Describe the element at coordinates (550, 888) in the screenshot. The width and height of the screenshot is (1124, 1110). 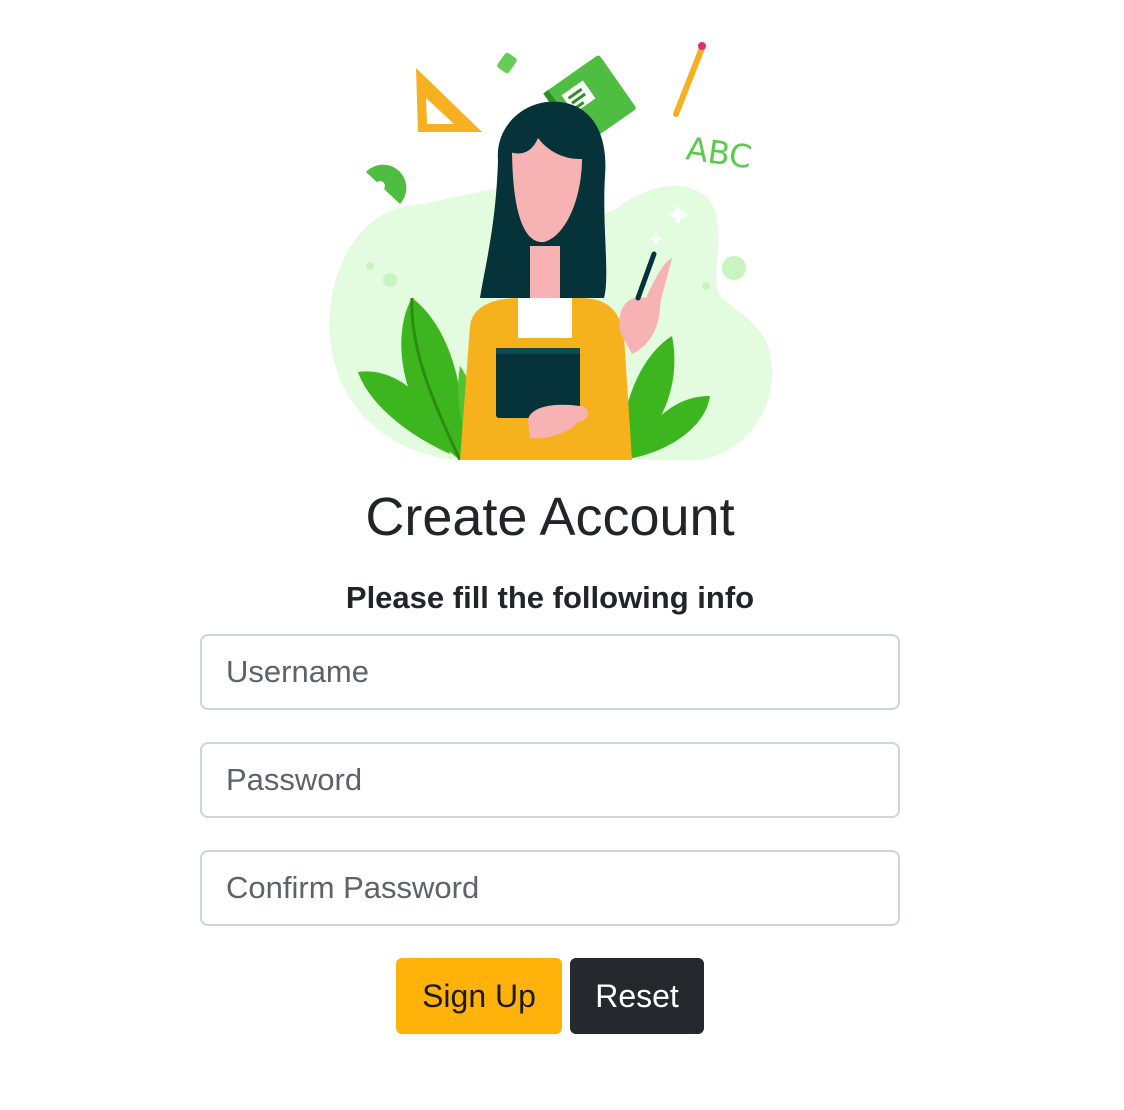
I see `confirm-password-input` at that location.